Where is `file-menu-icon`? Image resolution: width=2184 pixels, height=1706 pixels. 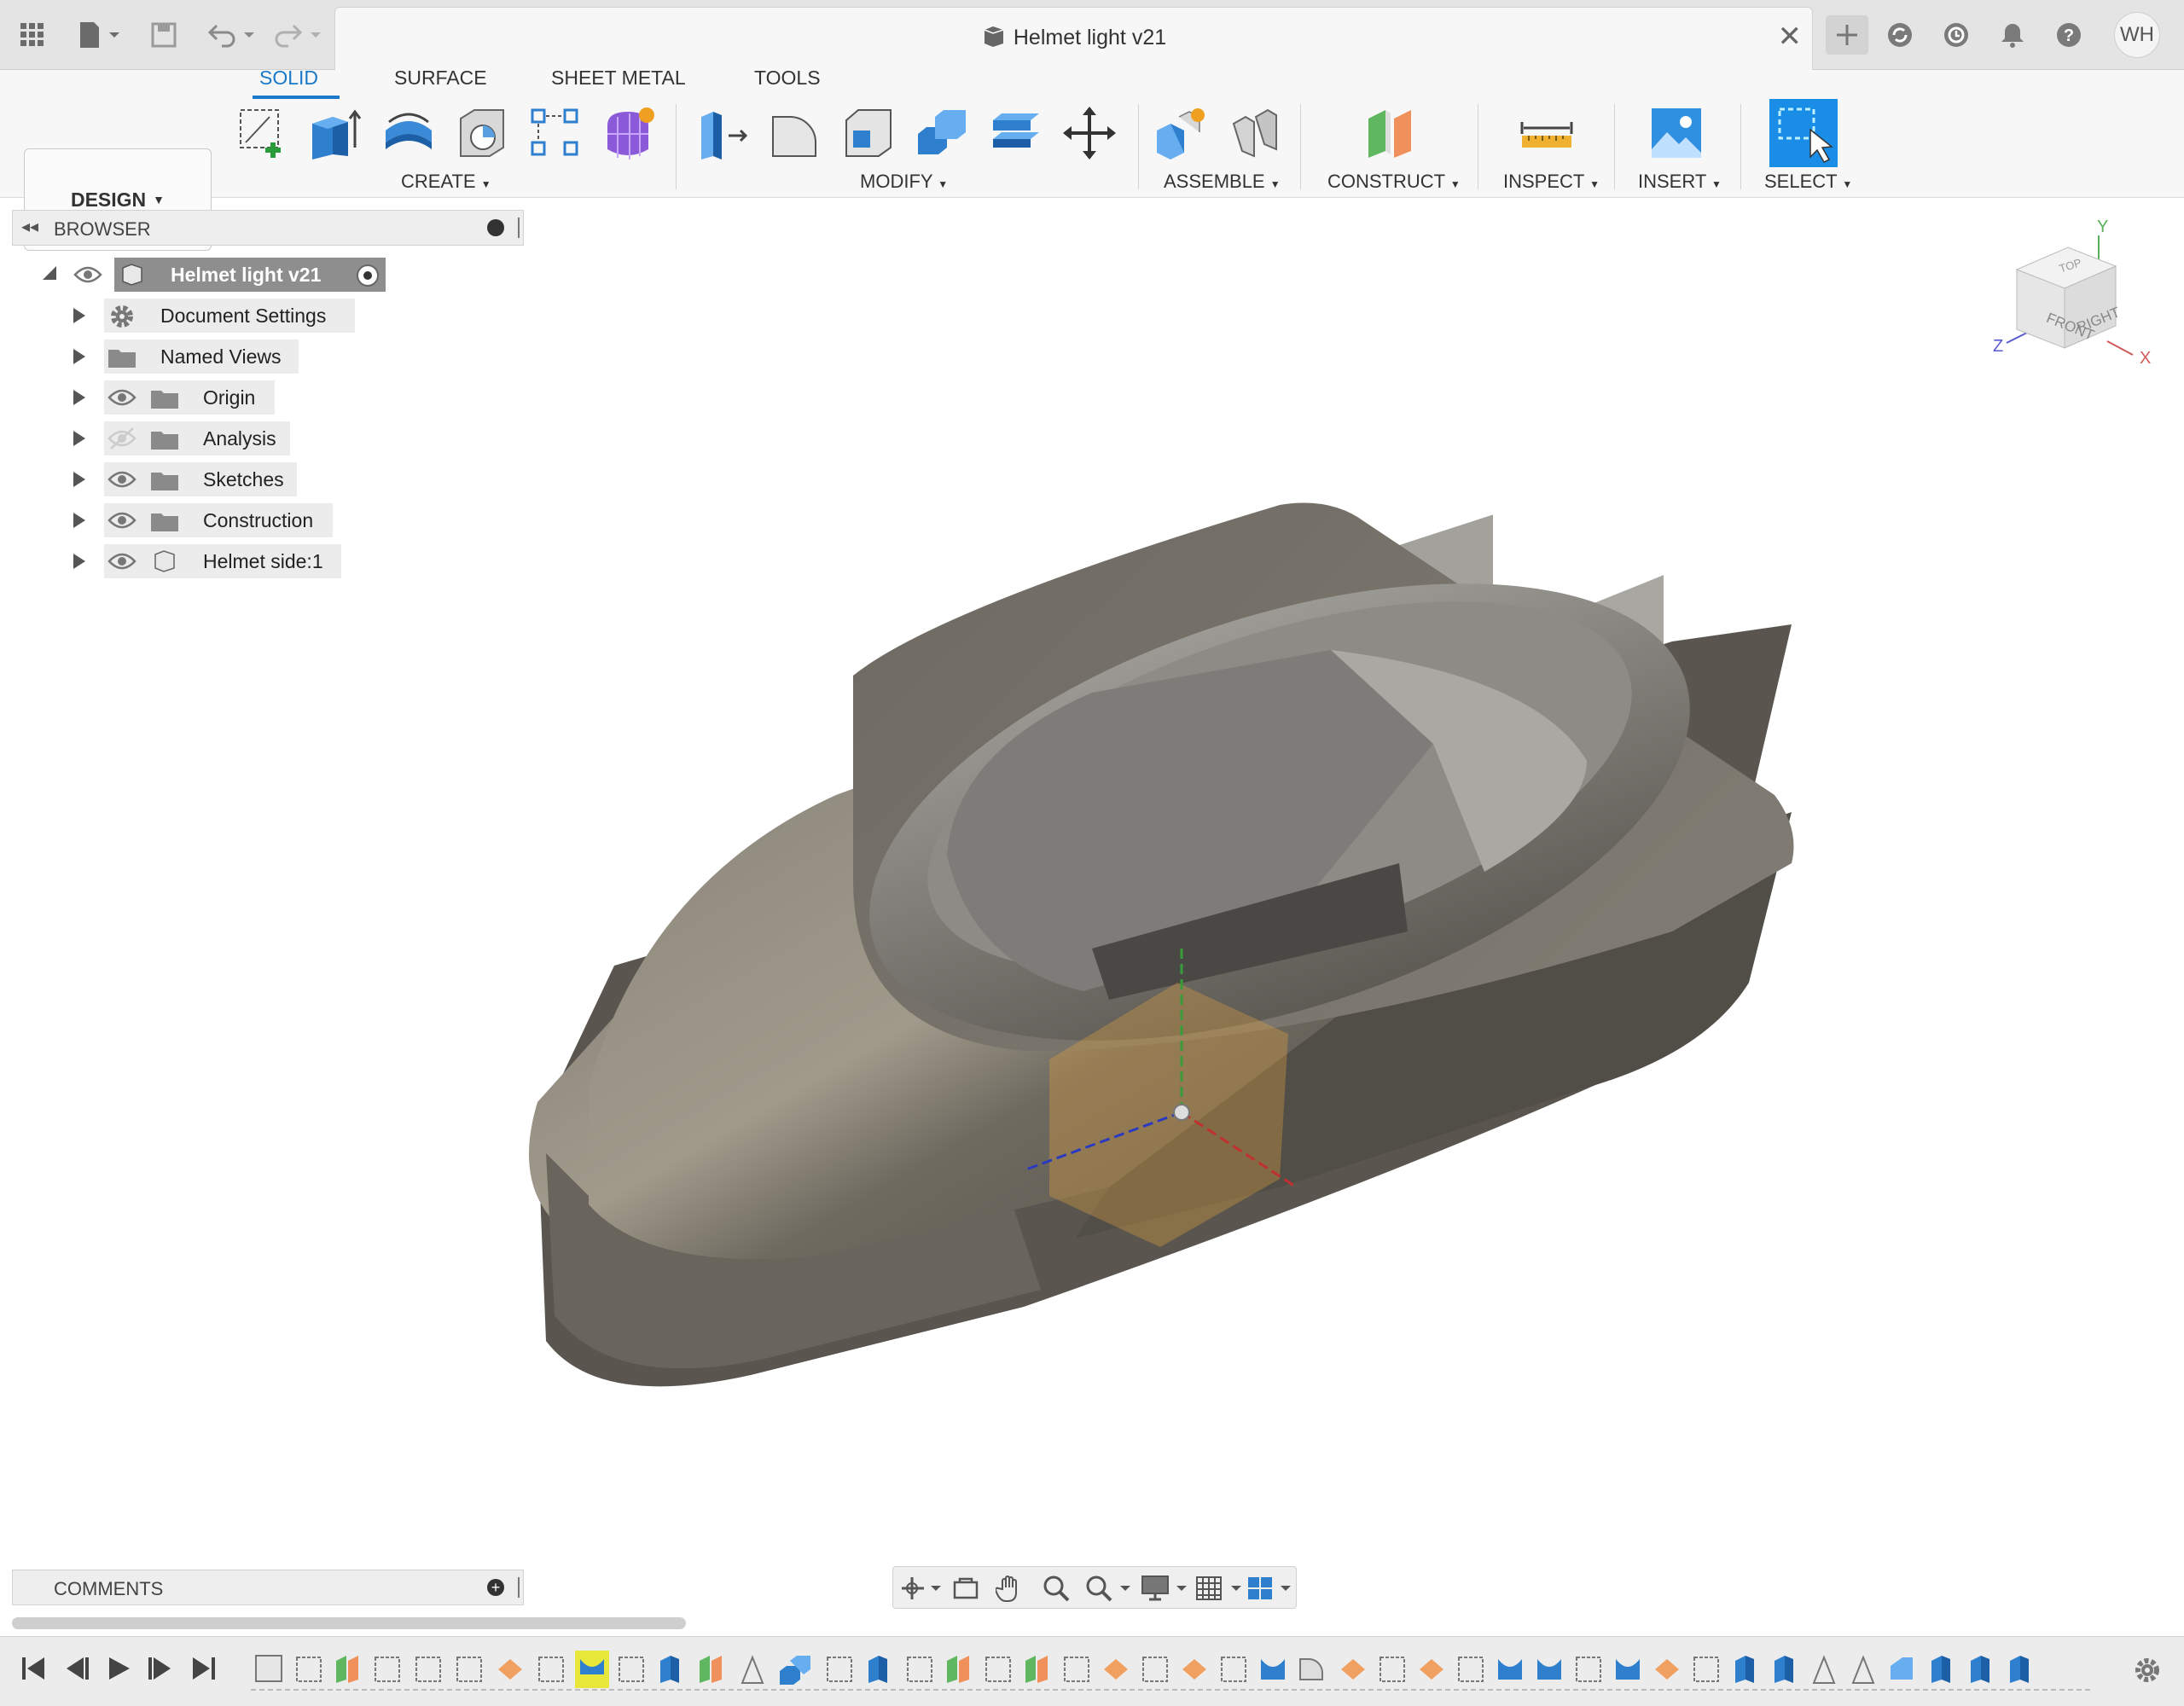 file-menu-icon is located at coordinates (99, 35).